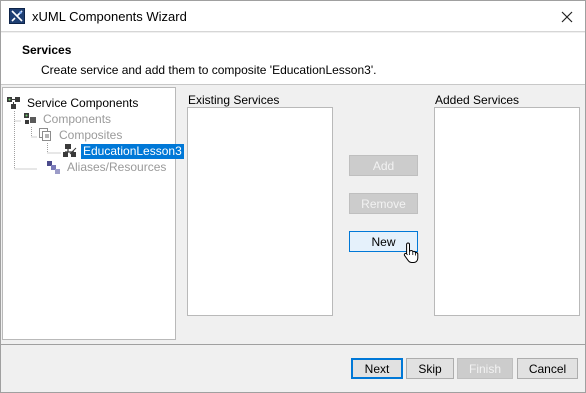 The image size is (586, 393). I want to click on tree-item-service-components: Service Components, so click(73, 103).